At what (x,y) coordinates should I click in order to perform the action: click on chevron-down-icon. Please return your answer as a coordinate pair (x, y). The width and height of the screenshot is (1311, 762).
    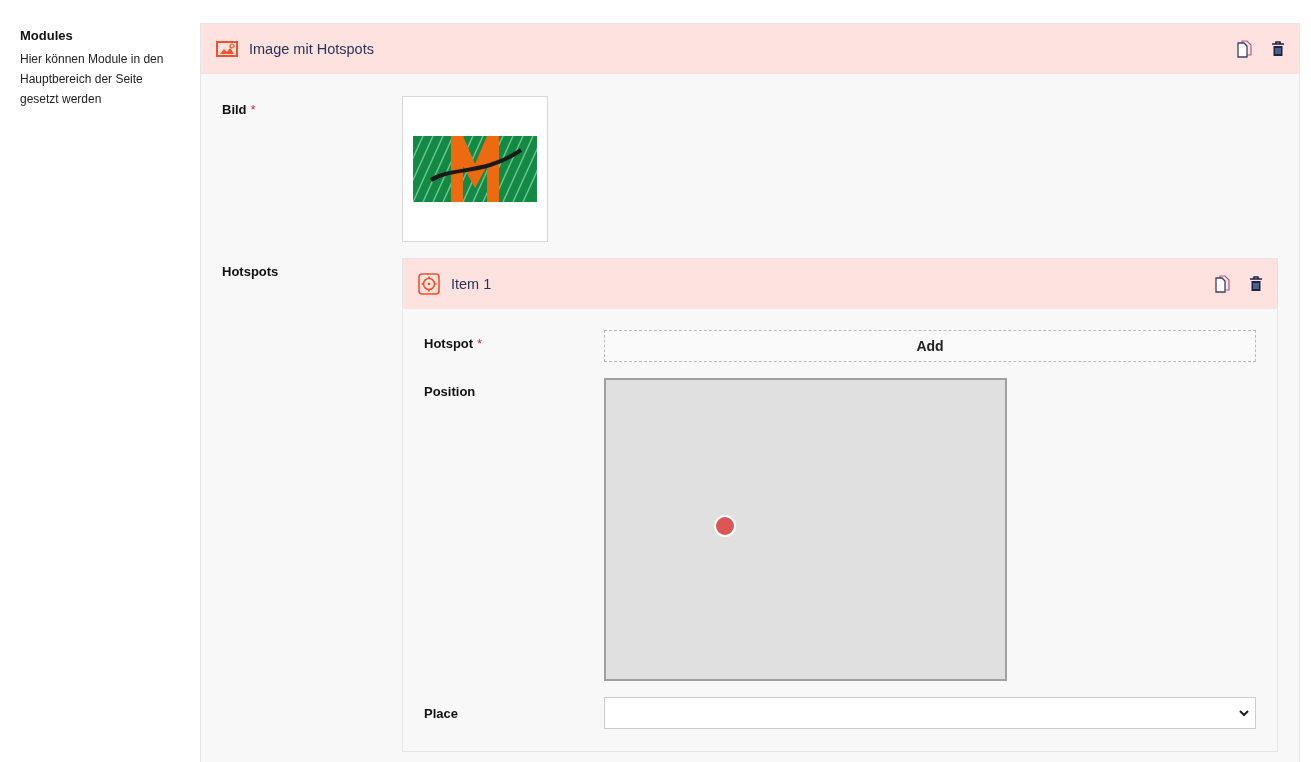
    Looking at the image, I should click on (1244, 713).